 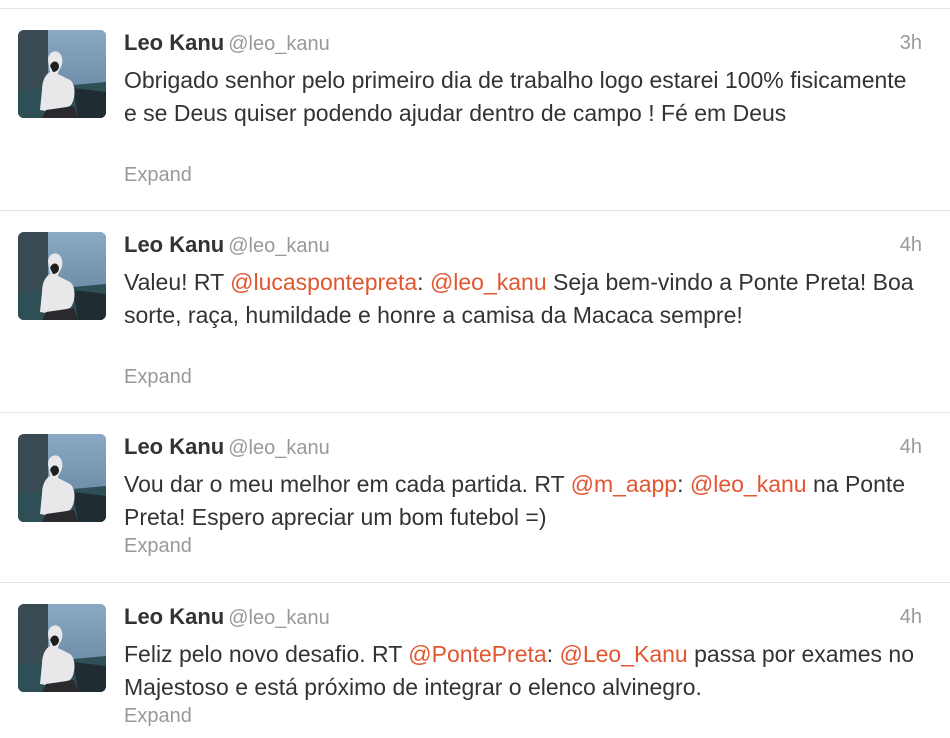 I want to click on tweet-text-segment: Vou dar o meu melhor em cada partida. RT, so click(x=347, y=484).